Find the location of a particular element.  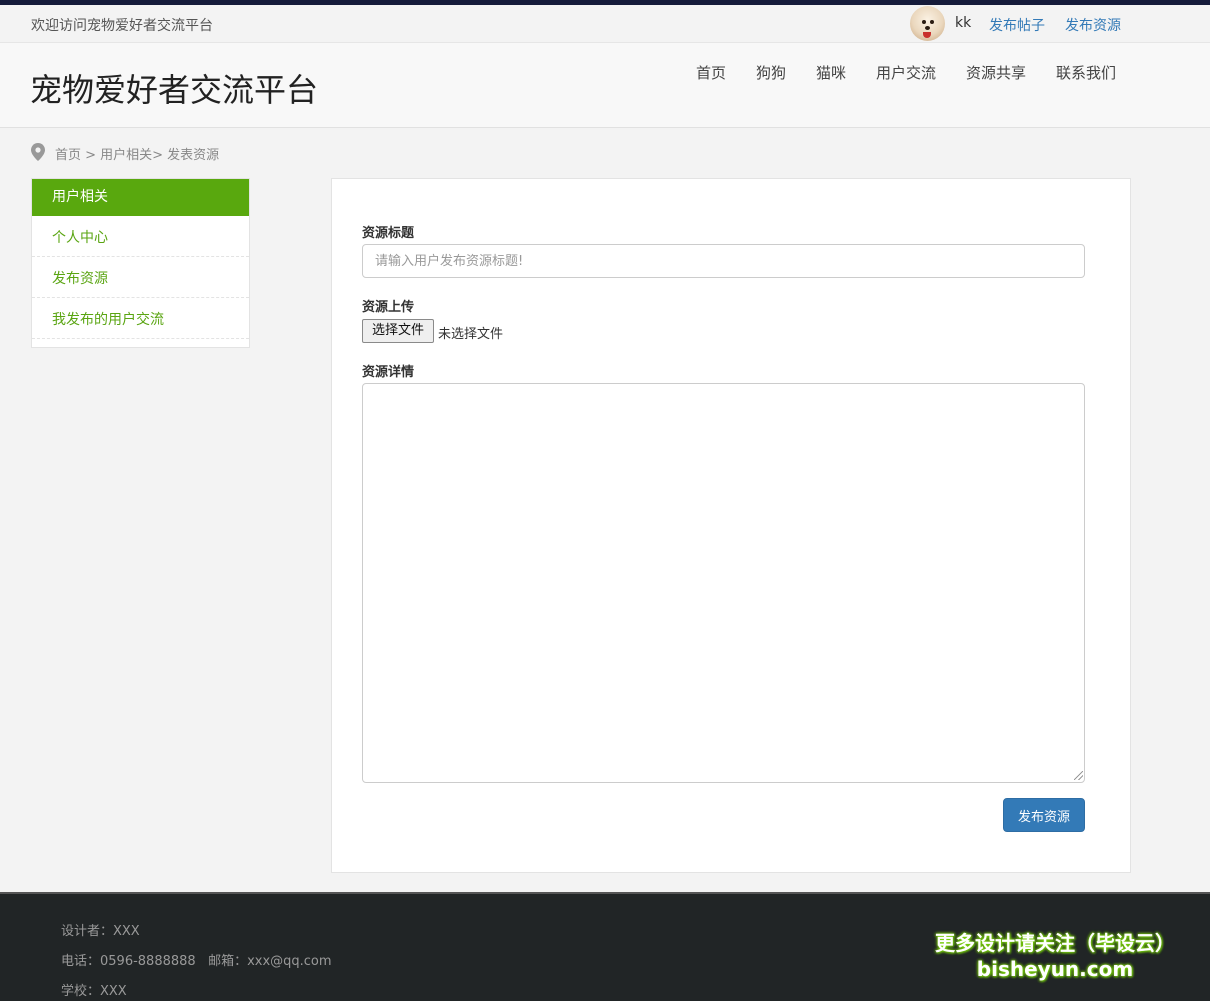

nav-dogs: 狗狗 is located at coordinates (771, 72).